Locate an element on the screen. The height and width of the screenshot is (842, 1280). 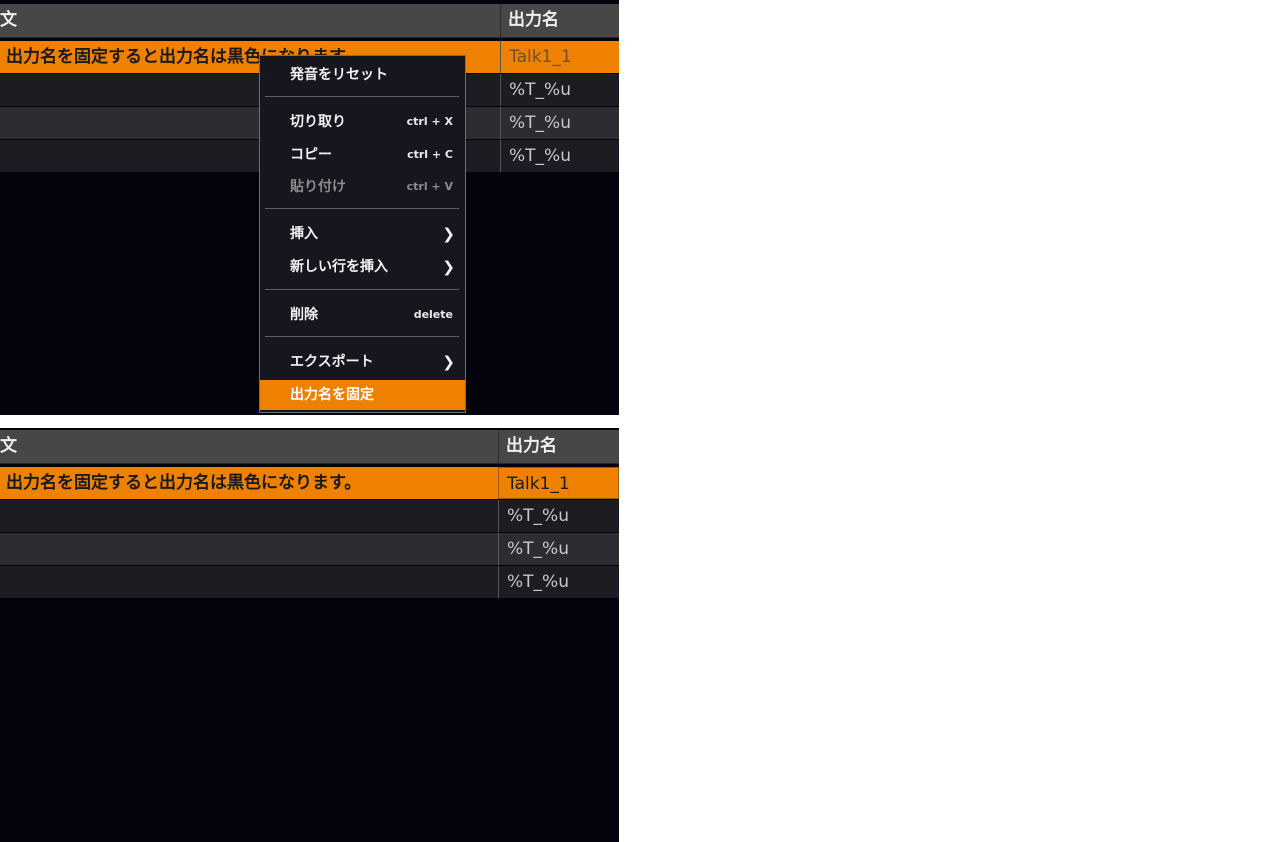
menu-item-label: 削除 is located at coordinates (304, 315).